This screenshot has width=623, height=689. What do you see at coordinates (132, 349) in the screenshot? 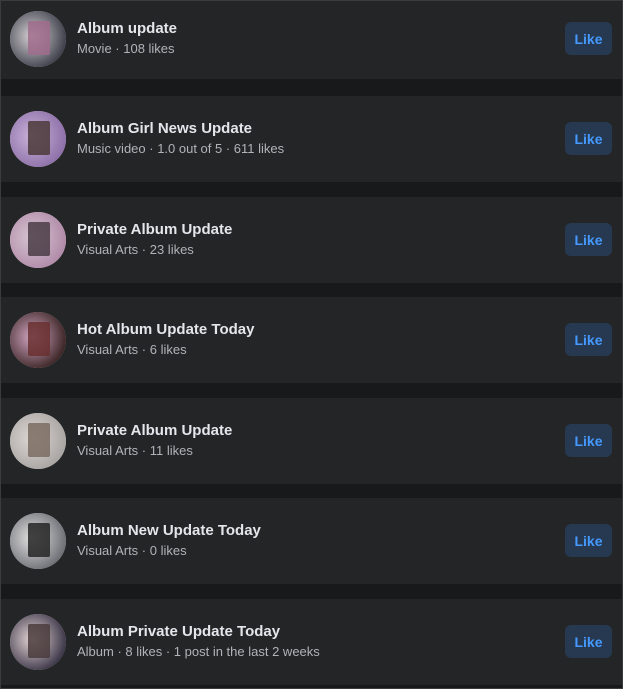
I see `page-meta: Visual Arts · 6 likes` at bounding box center [132, 349].